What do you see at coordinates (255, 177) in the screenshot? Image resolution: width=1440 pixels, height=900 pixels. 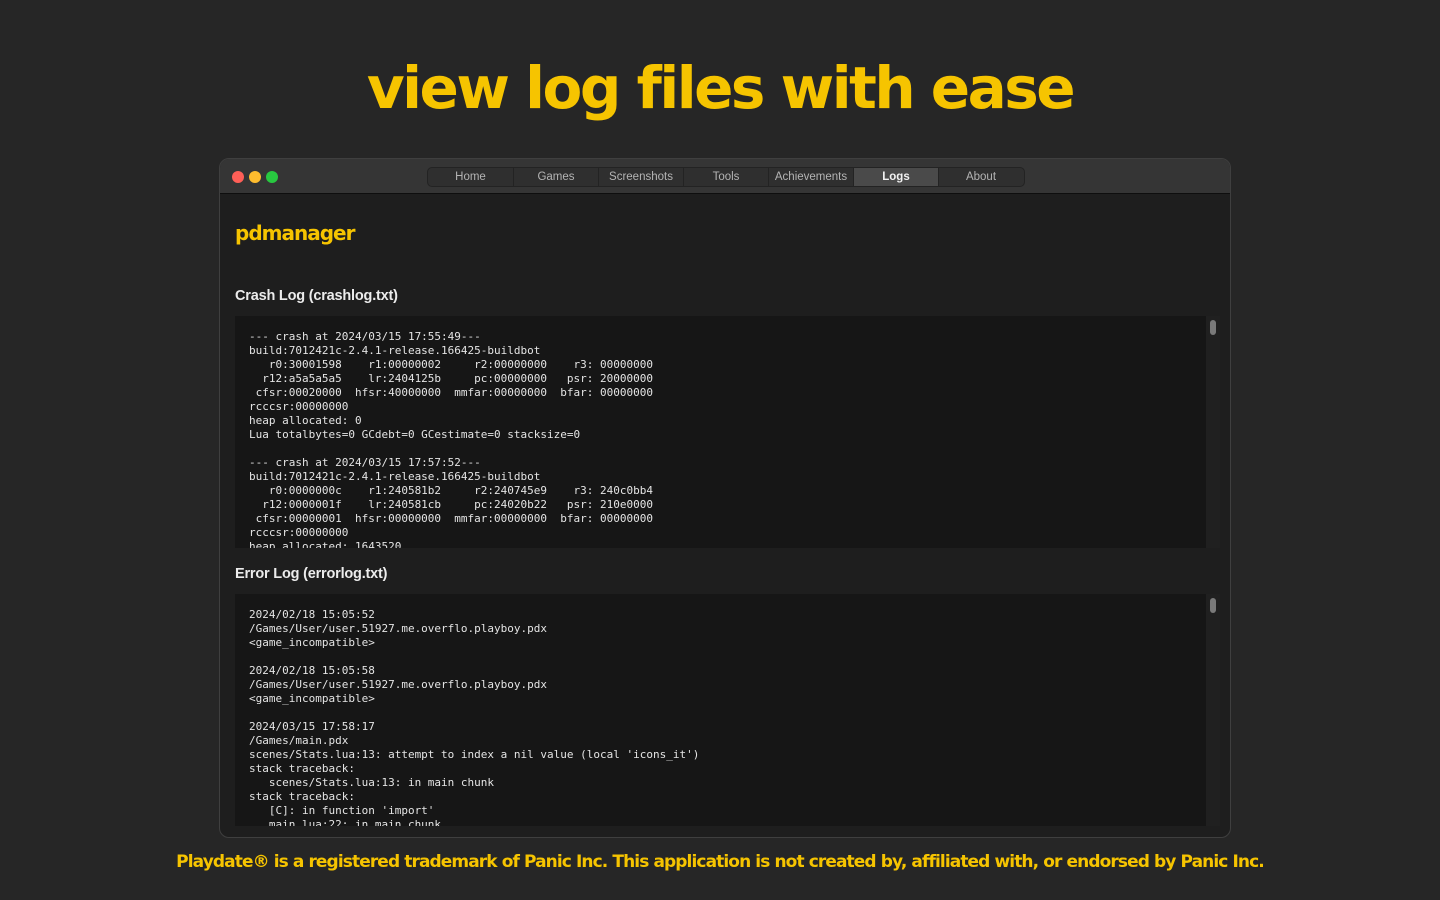 I see `minimize-window-button` at bounding box center [255, 177].